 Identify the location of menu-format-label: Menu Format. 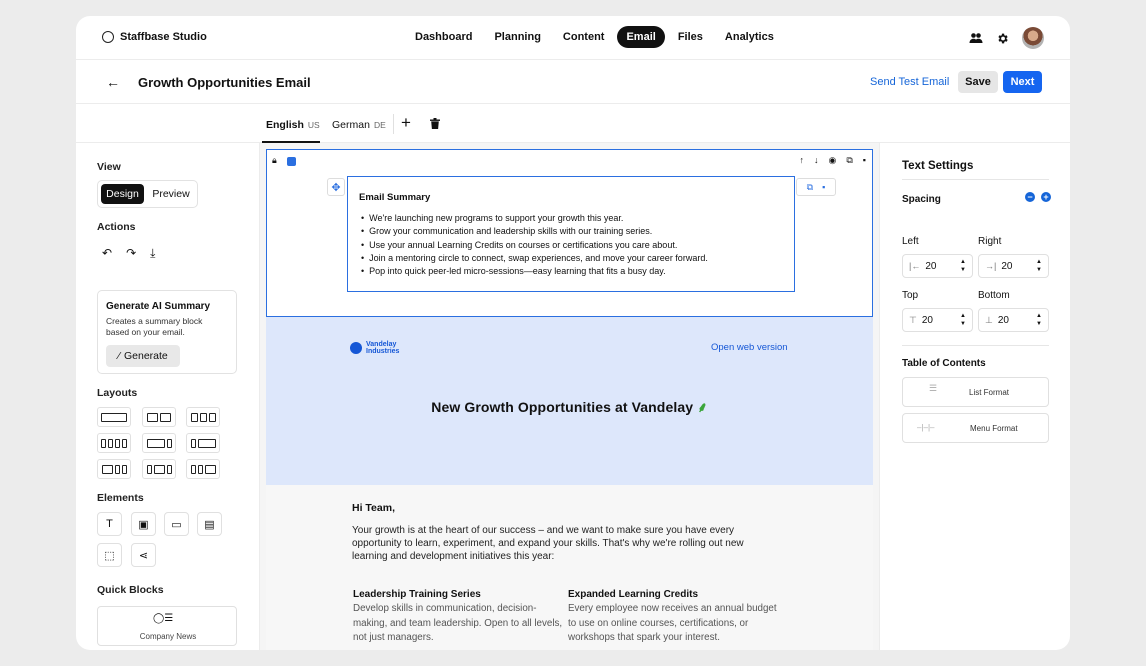
(994, 428).